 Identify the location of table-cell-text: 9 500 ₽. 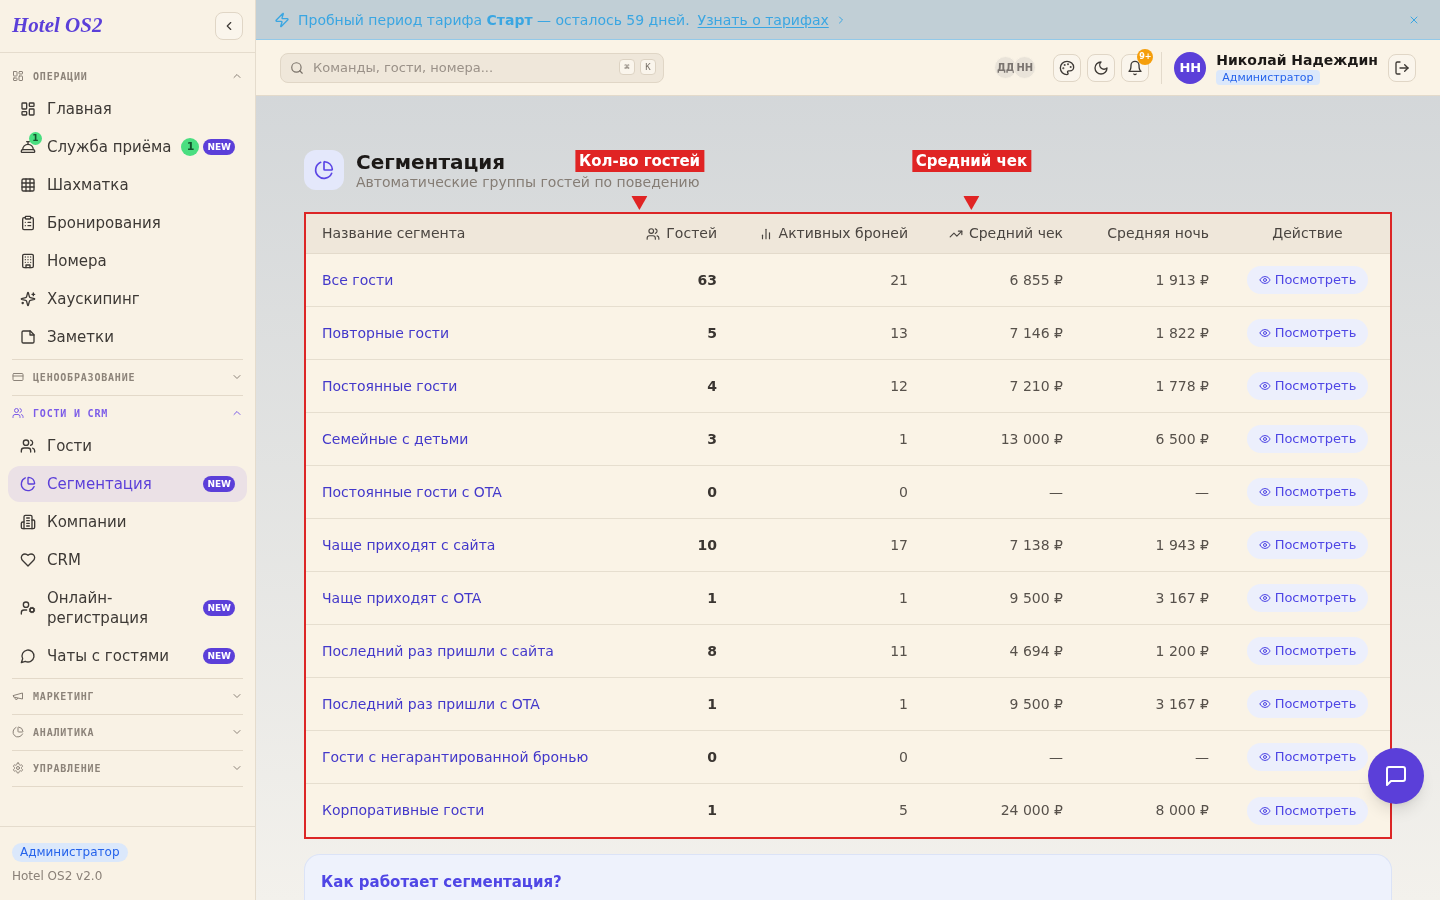
(1036, 704).